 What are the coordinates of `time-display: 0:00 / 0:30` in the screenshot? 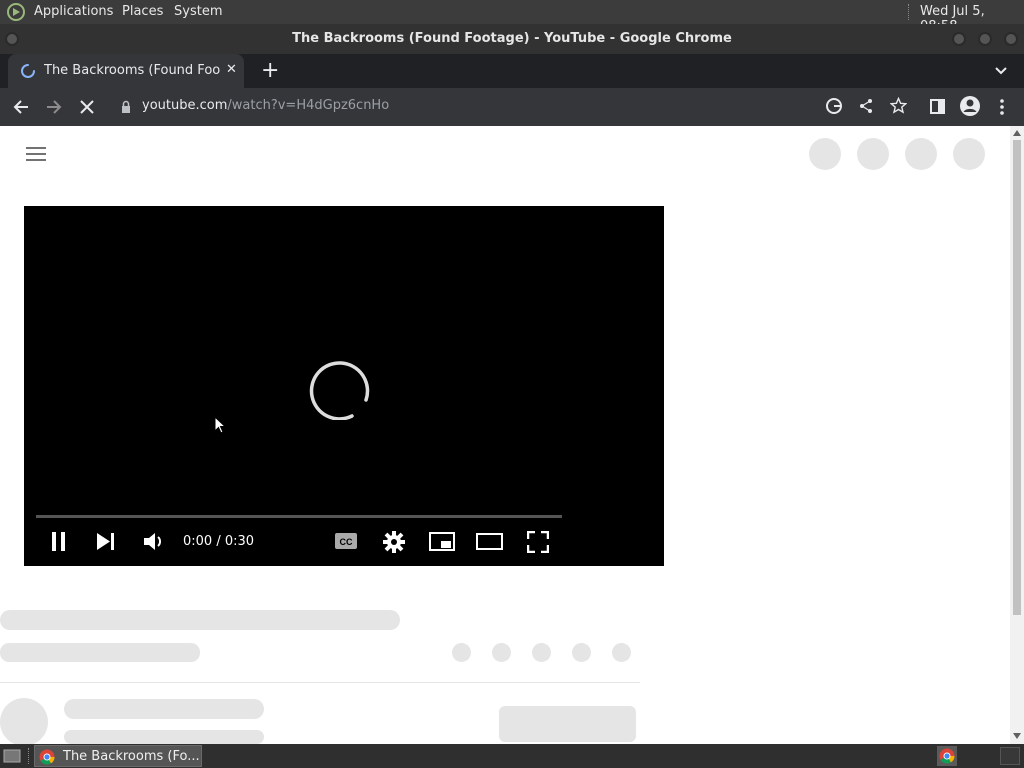 It's located at (219, 541).